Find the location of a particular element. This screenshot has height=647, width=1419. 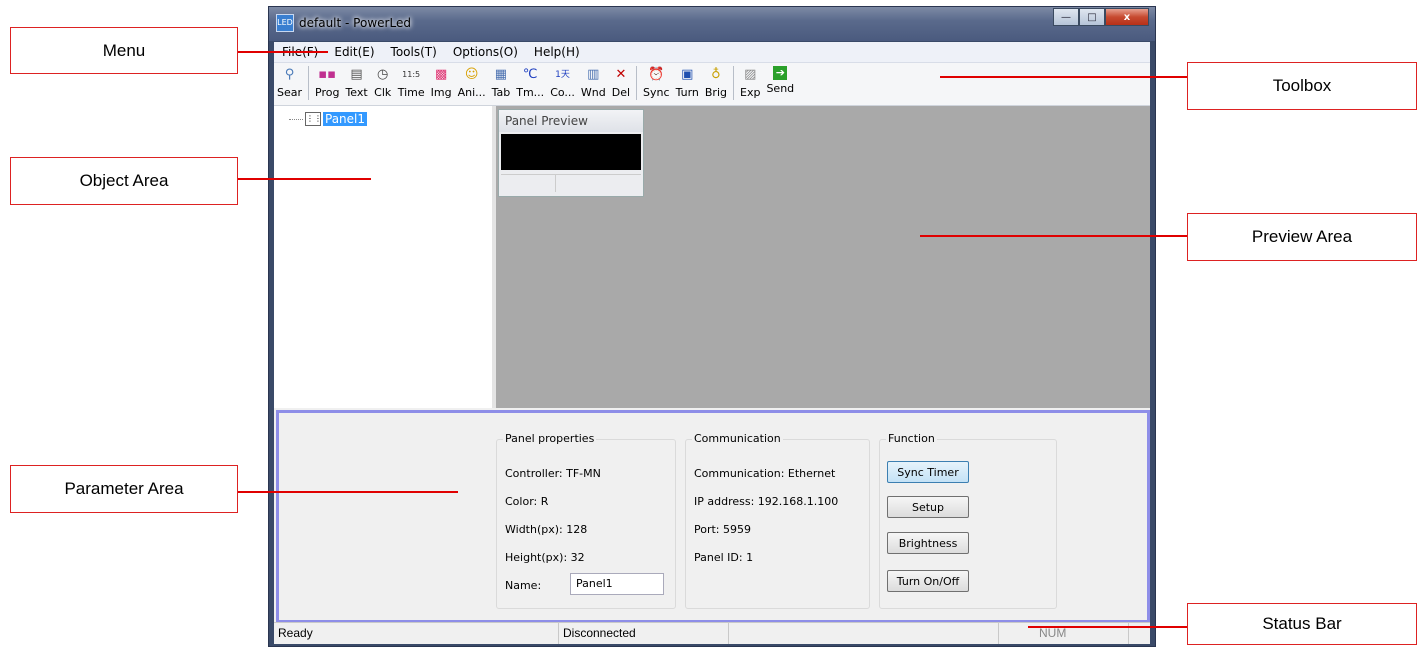

turn-icon: ▣ is located at coordinates (687, 74).